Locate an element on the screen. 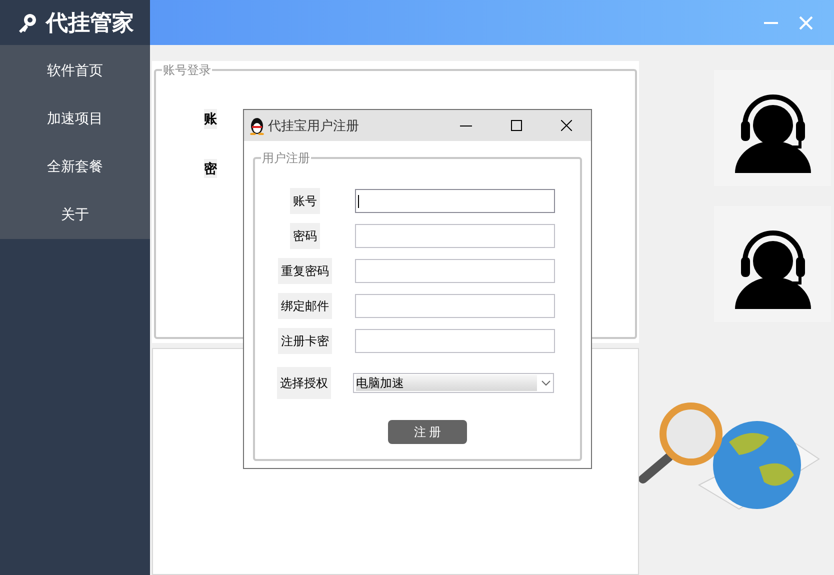 Image resolution: width=834 pixels, height=575 pixels. authorization-select: 电脑加速 is located at coordinates (453, 383).